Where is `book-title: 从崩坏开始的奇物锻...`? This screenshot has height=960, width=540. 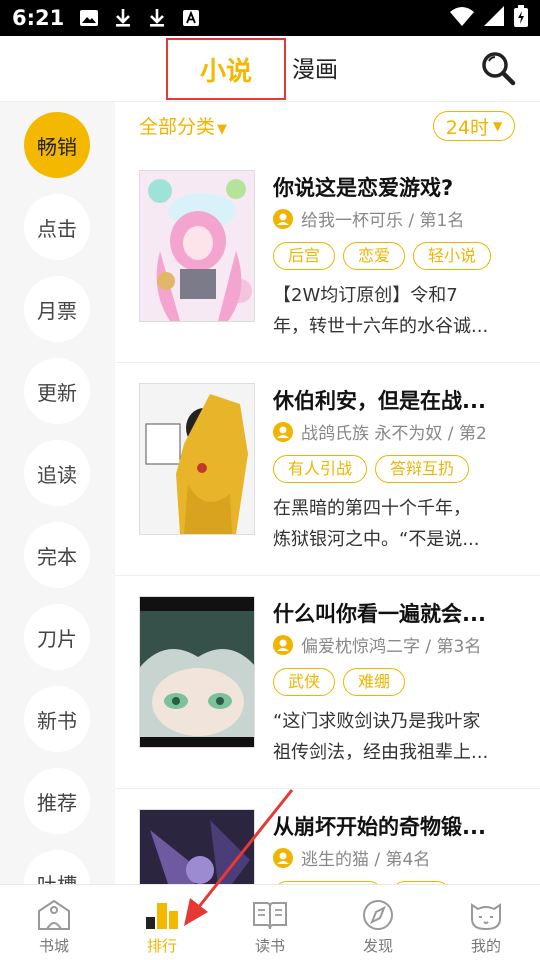 book-title: 从崩坏开始的奇物锻... is located at coordinates (398, 826).